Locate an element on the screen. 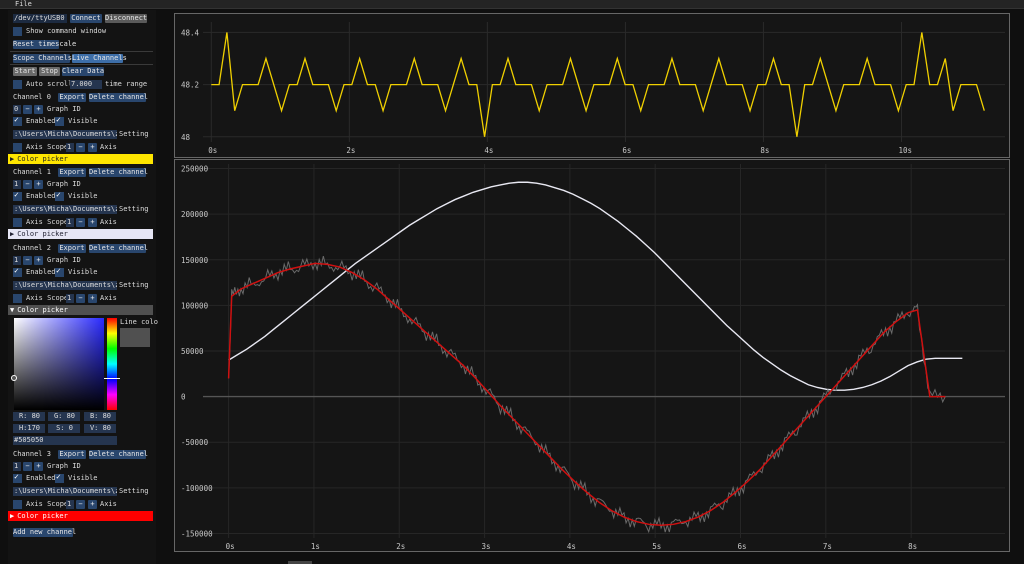 The height and width of the screenshot is (564, 1024). tab-scope-channels: Scope Channels is located at coordinates (42, 58).